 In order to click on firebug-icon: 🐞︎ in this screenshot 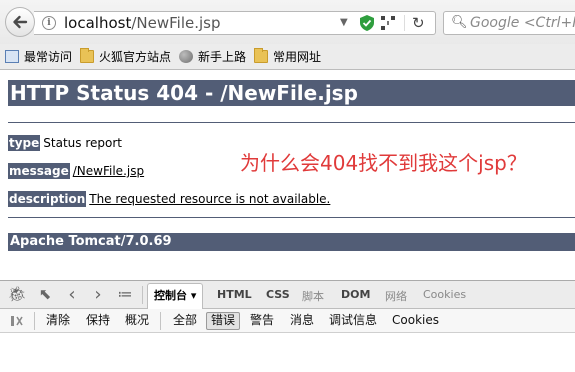, I will do `click(16, 294)`.